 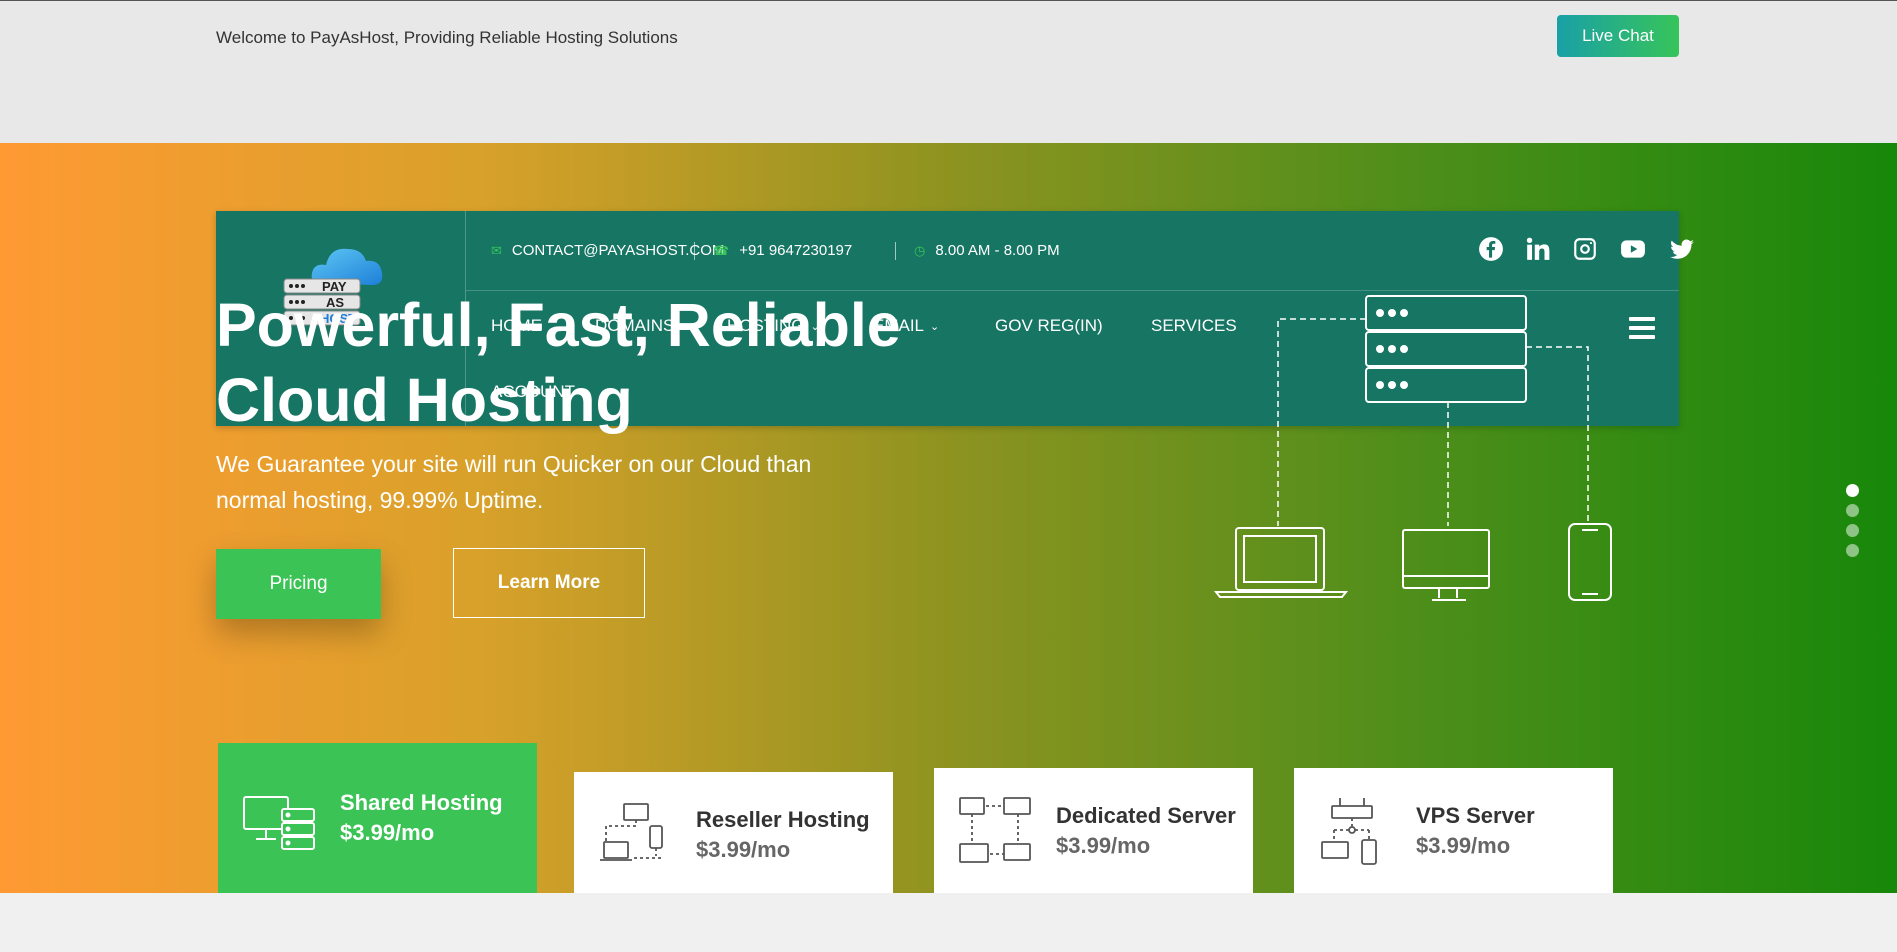 What do you see at coordinates (721, 250) in the screenshot?
I see `phone-icon: ☎` at bounding box center [721, 250].